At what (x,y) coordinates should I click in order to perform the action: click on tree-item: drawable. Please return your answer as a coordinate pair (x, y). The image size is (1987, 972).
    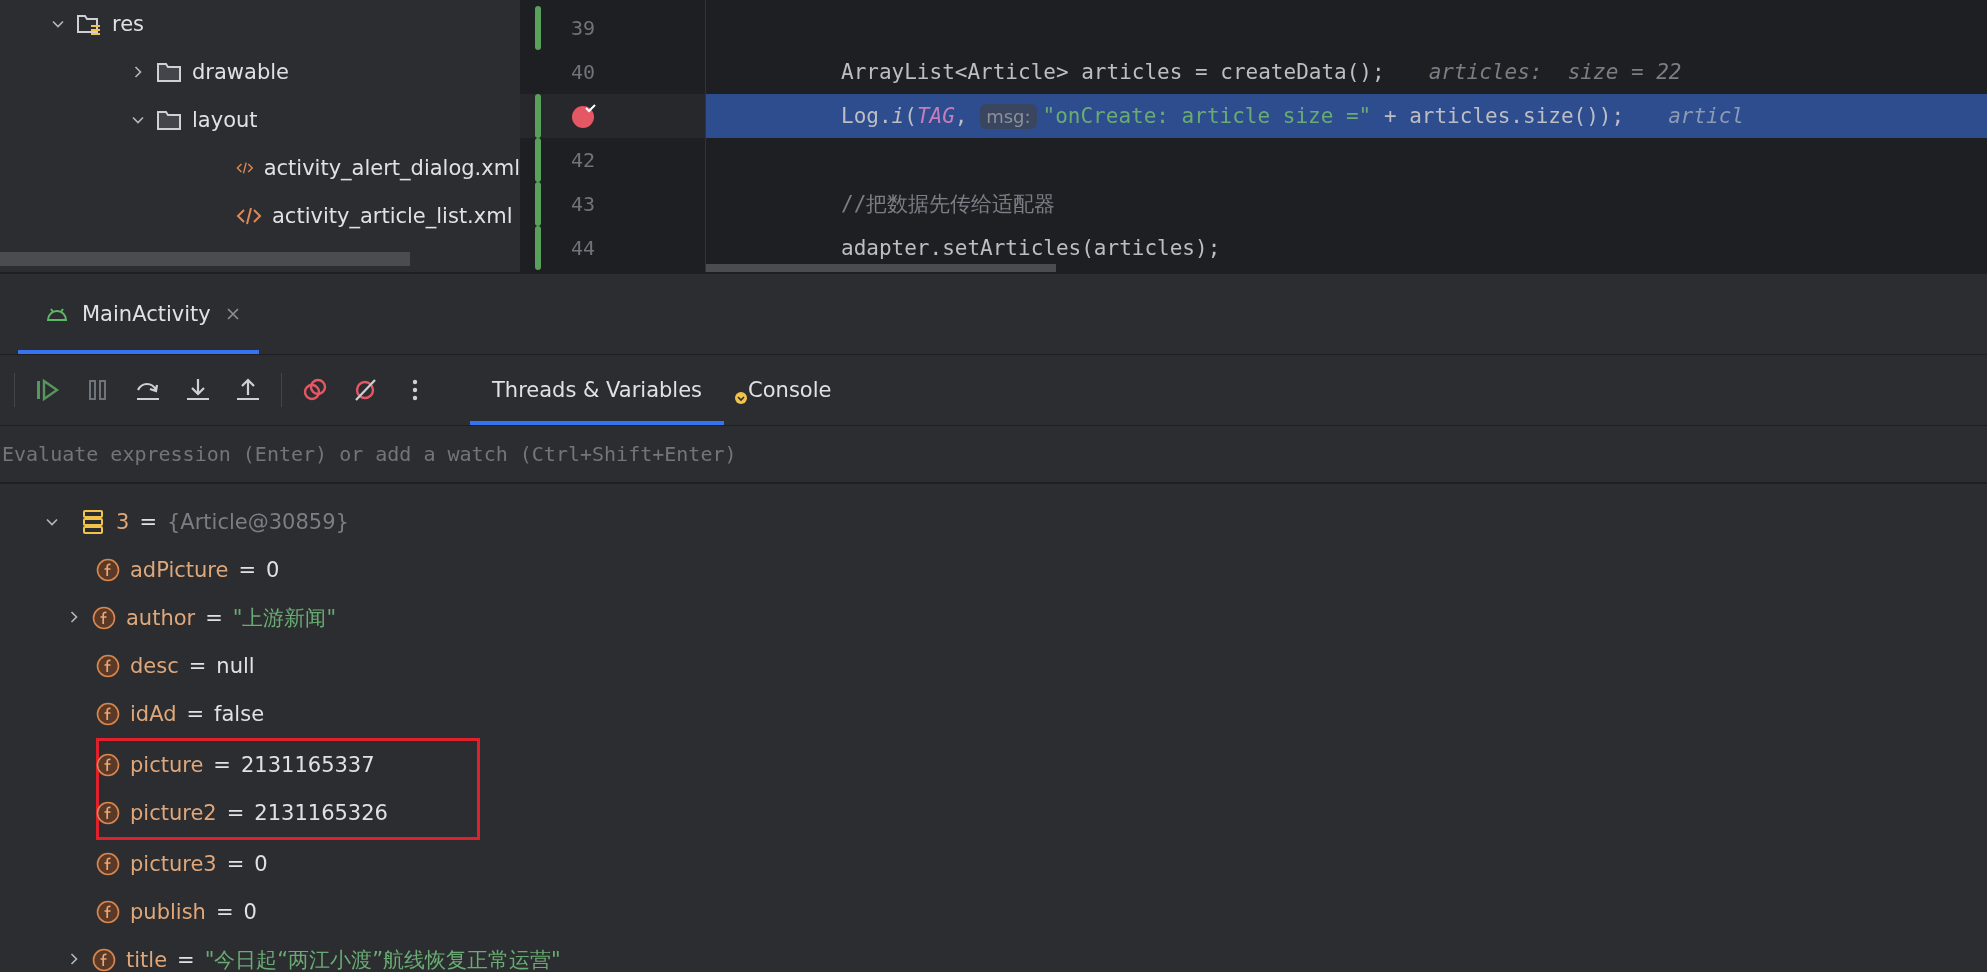
    Looking at the image, I should click on (240, 72).